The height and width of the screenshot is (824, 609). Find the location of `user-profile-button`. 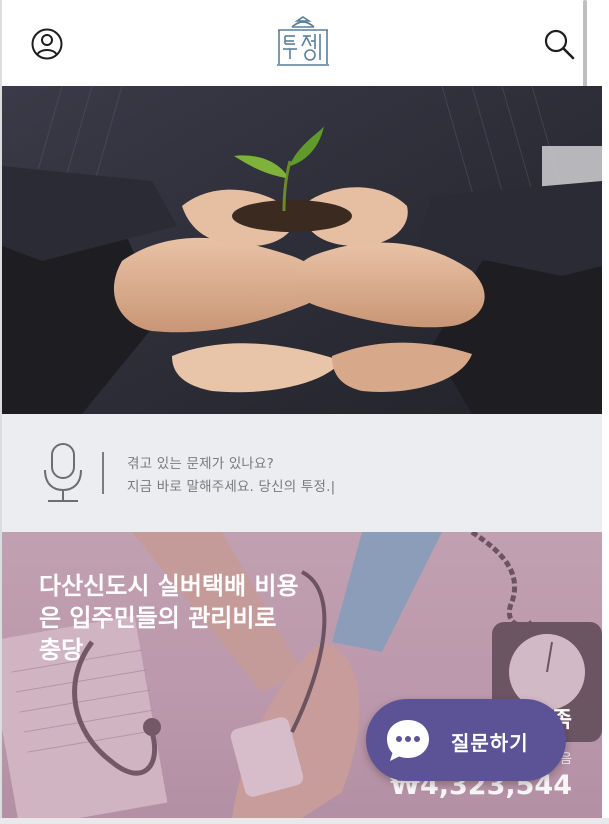

user-profile-button is located at coordinates (47, 44).